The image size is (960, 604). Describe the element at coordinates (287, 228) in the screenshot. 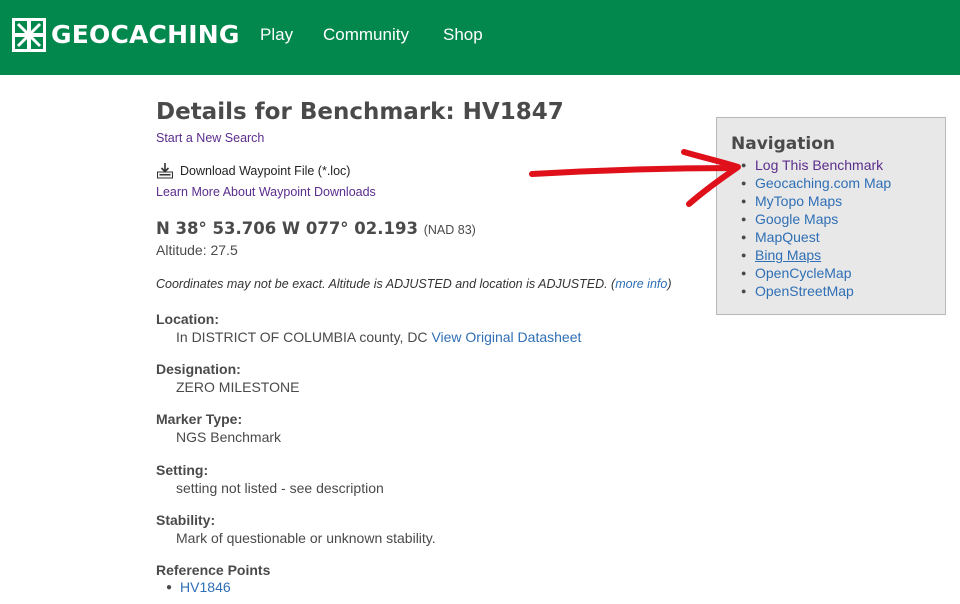

I see `coordinates-value: N 38° 53.706 W 077° 02.193` at that location.